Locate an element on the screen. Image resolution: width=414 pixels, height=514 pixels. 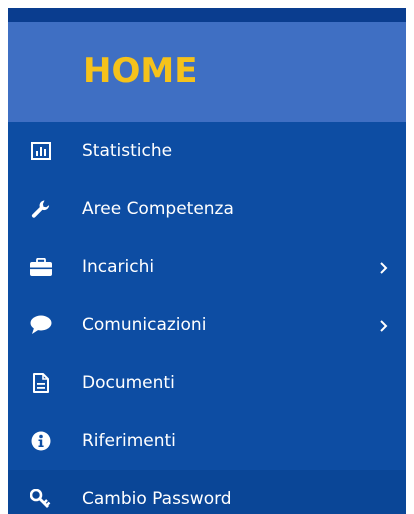
bar-chart-icon is located at coordinates (41, 151).